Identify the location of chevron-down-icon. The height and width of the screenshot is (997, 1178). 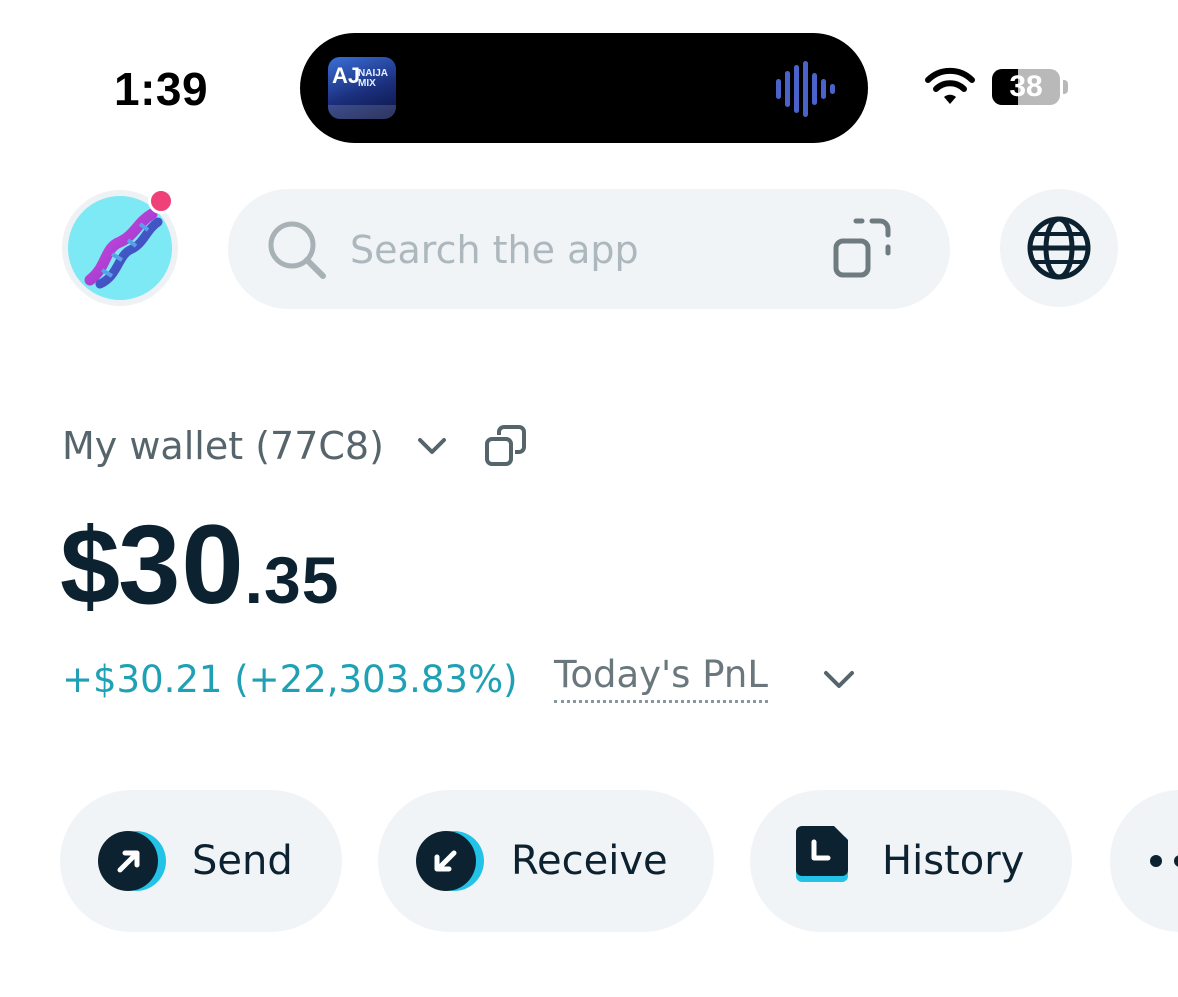
(432, 446).